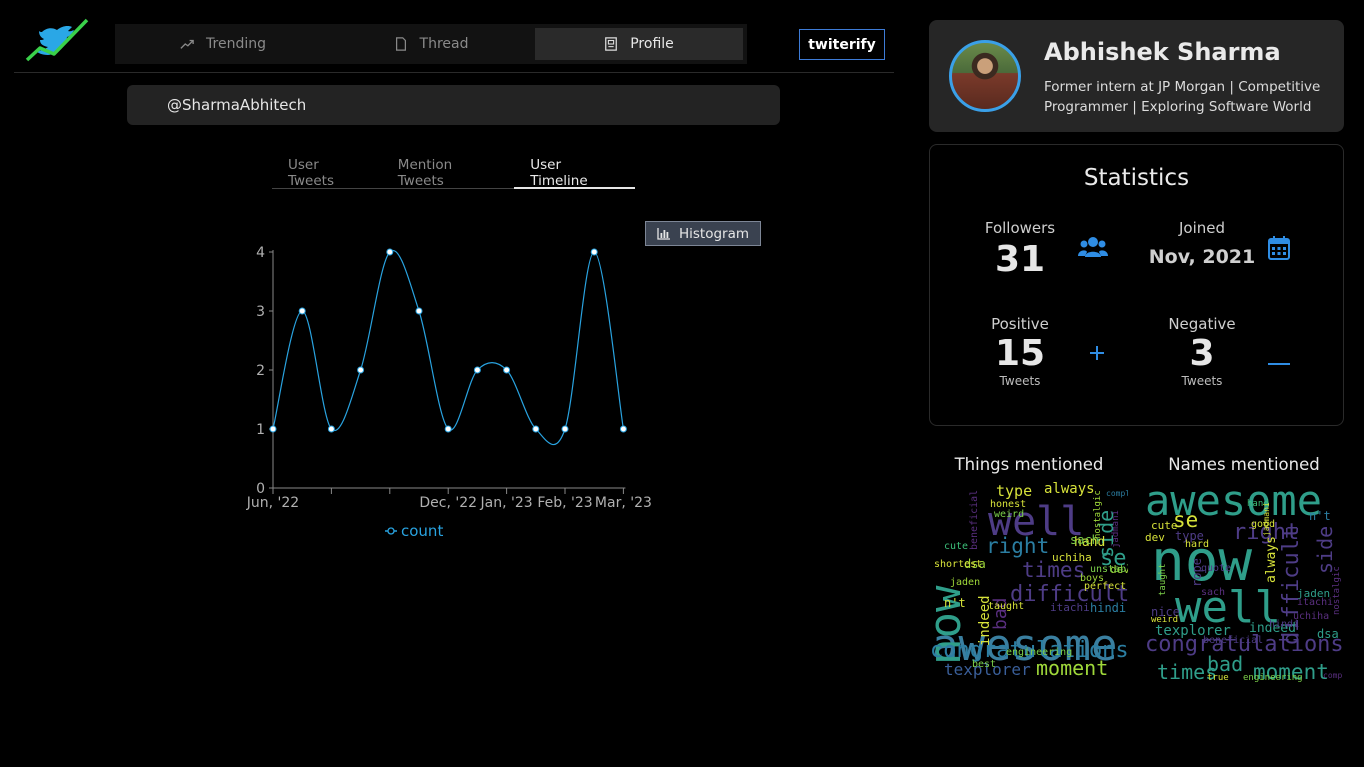  Describe the element at coordinates (1020, 351) in the screenshot. I see `positive-stat: Positive 15 Tweets` at that location.